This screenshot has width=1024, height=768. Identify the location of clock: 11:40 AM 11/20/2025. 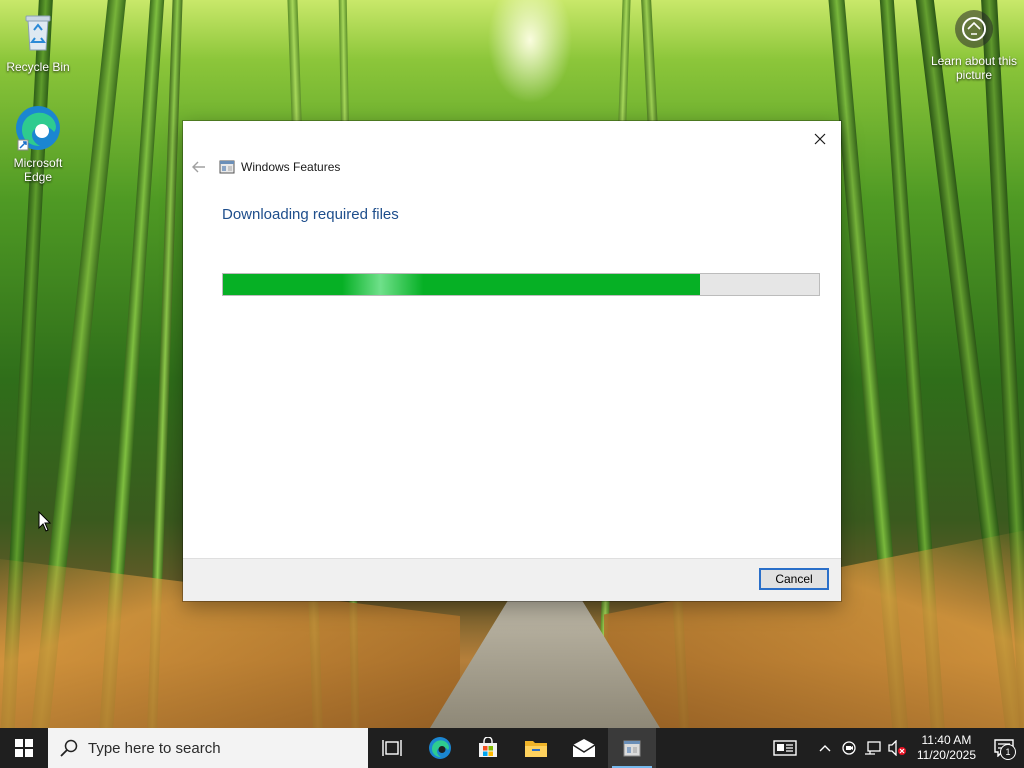
(946, 748).